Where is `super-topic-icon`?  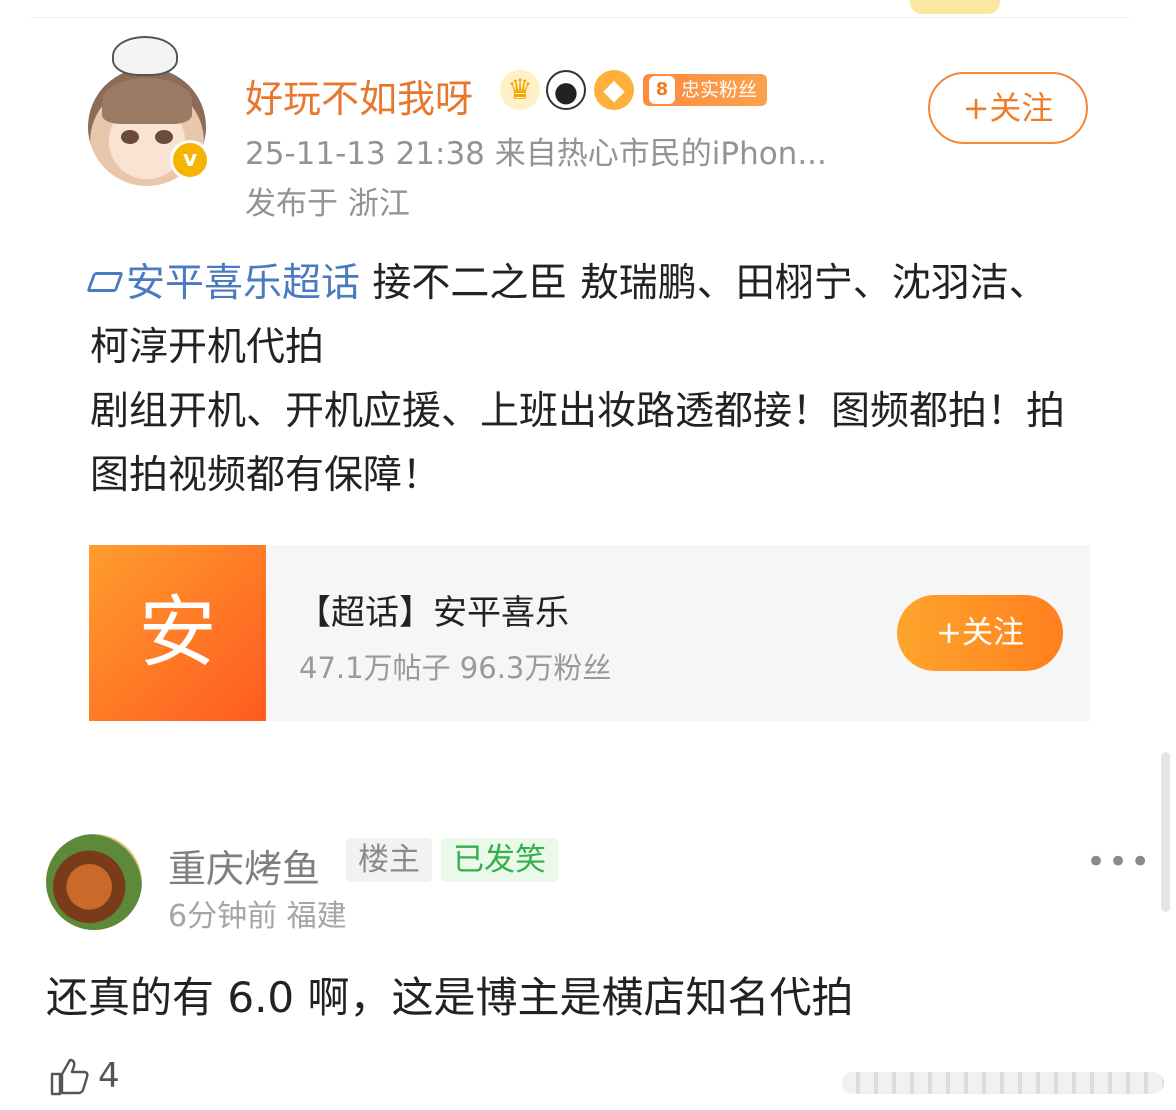 super-topic-icon is located at coordinates (105, 282).